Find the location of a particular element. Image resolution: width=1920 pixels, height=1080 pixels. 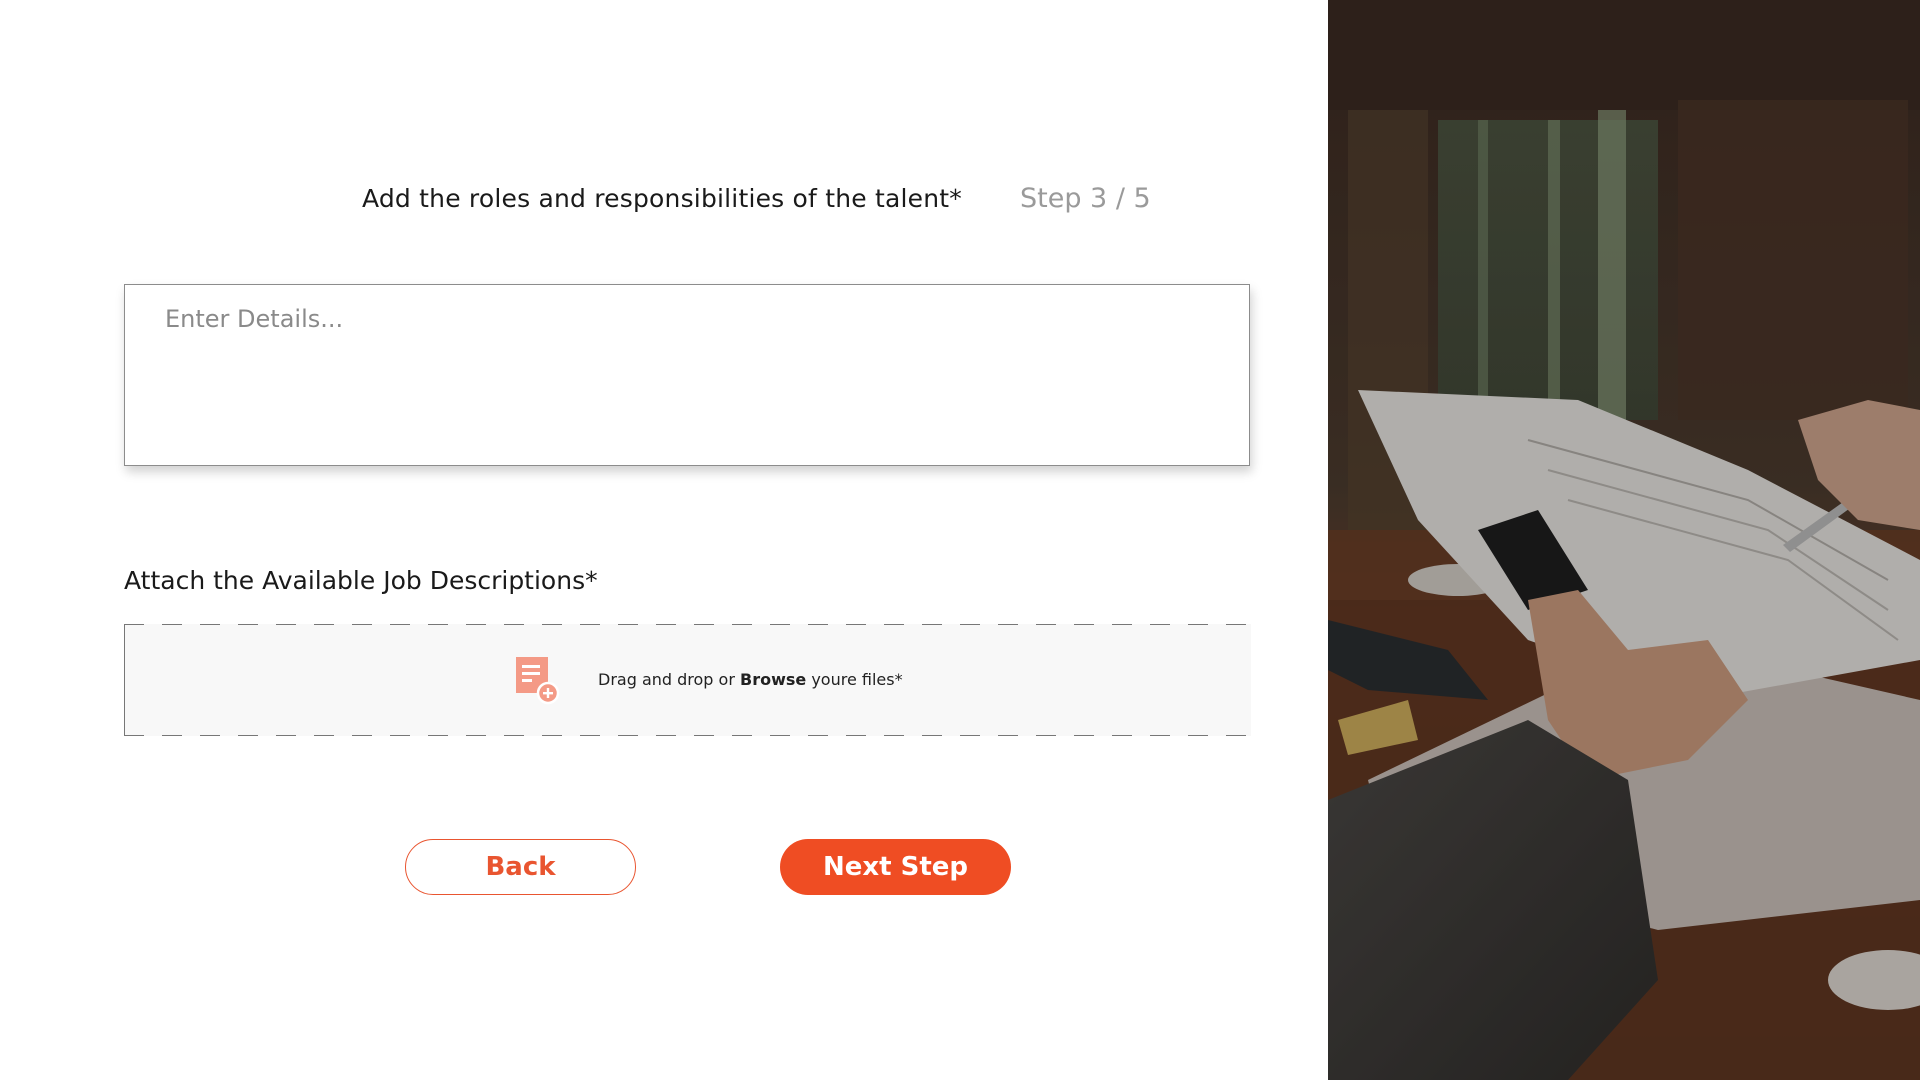

details-textarea is located at coordinates (687, 375).